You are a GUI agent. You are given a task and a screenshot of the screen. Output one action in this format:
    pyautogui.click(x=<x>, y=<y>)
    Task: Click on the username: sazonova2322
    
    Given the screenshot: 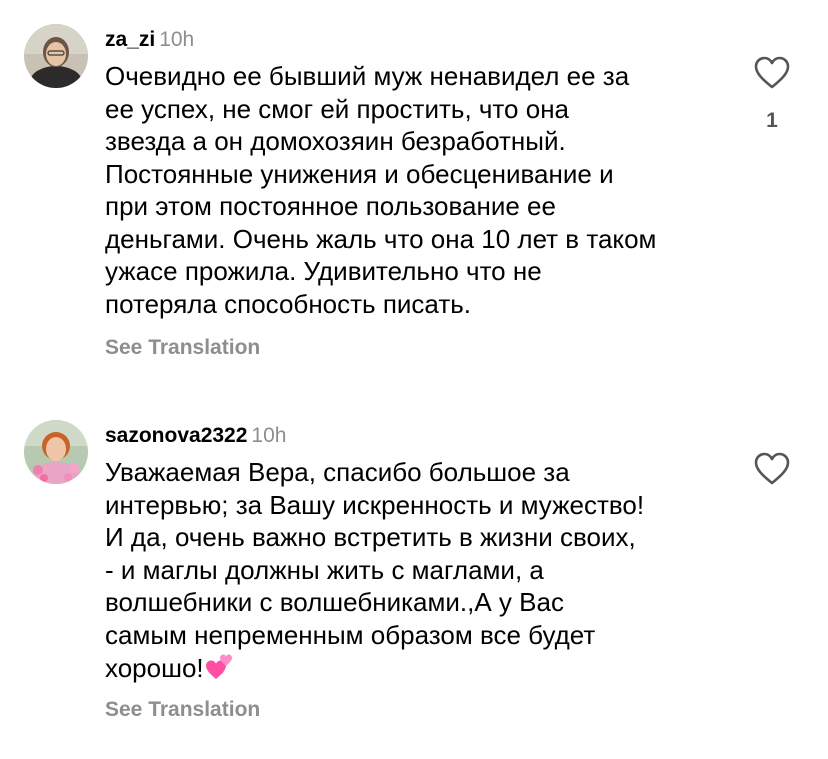 What is the action you would take?
    pyautogui.click(x=176, y=435)
    